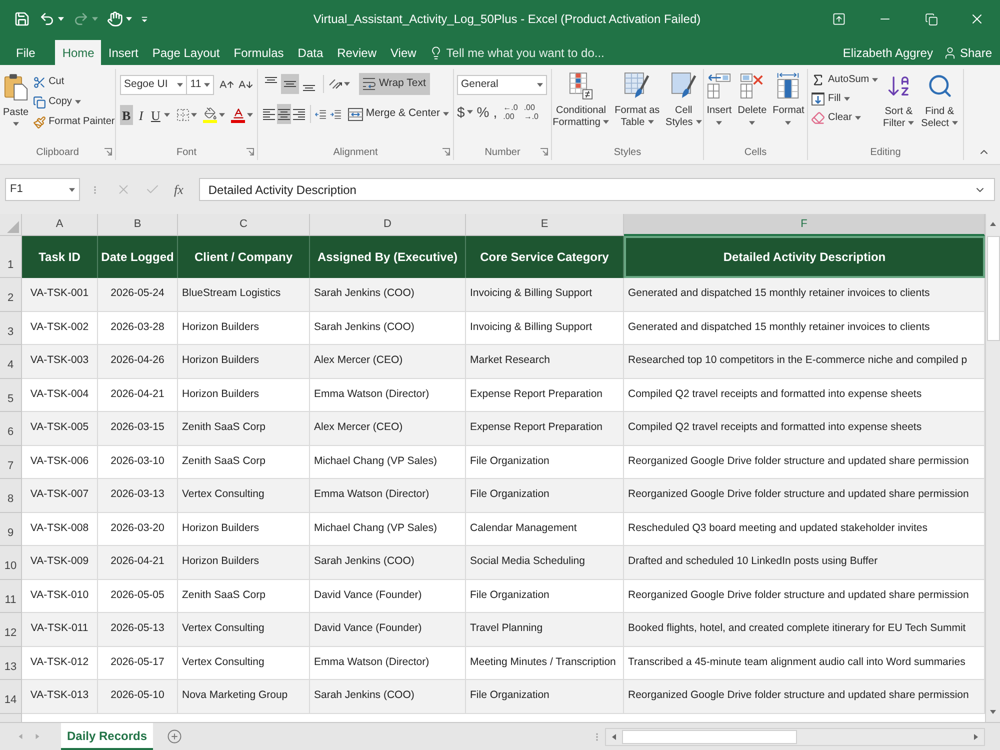 The image size is (1000, 750). I want to click on row-header: 1, so click(11, 257).